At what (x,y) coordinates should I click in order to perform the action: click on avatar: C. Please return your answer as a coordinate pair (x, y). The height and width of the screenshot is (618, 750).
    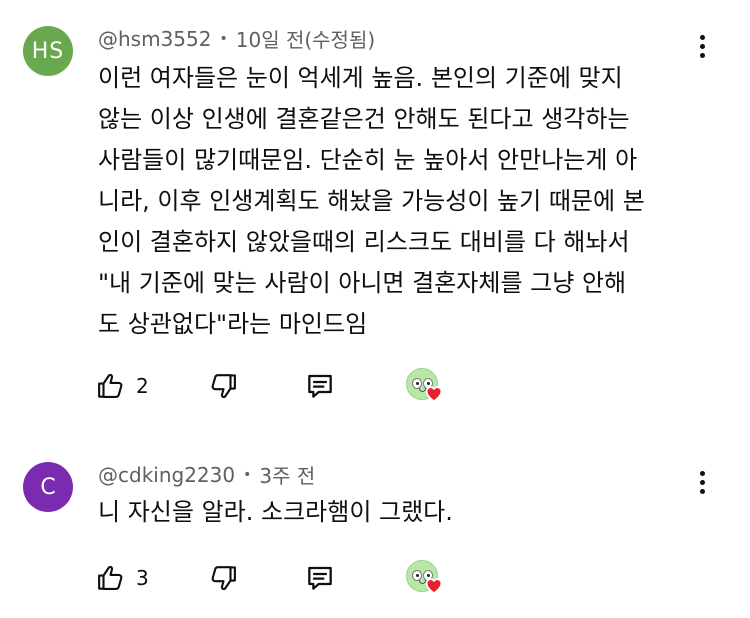
    Looking at the image, I should click on (48, 487).